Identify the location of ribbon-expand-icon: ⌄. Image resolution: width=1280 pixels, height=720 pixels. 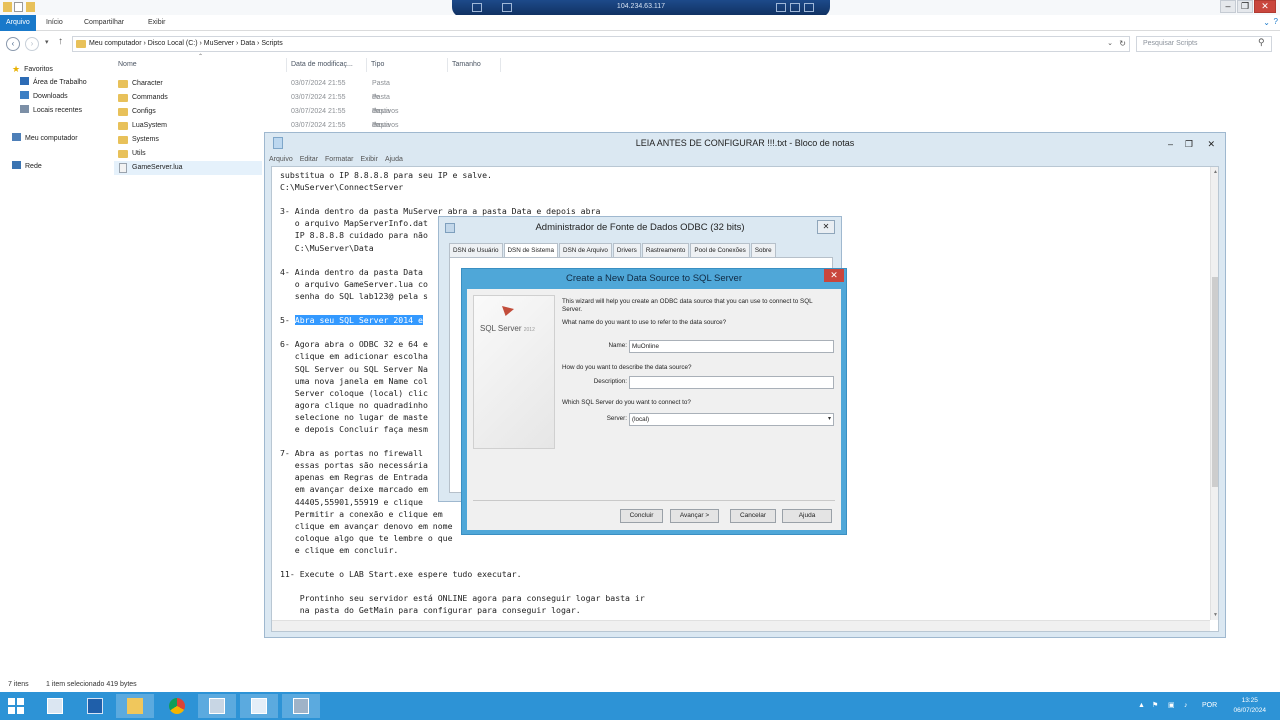
(1266, 22).